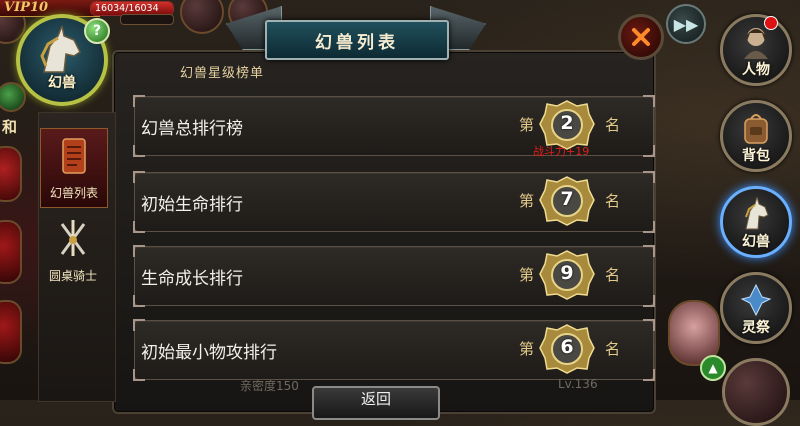 This screenshot has width=800, height=426. I want to click on rank-medal: 7, so click(567, 201).